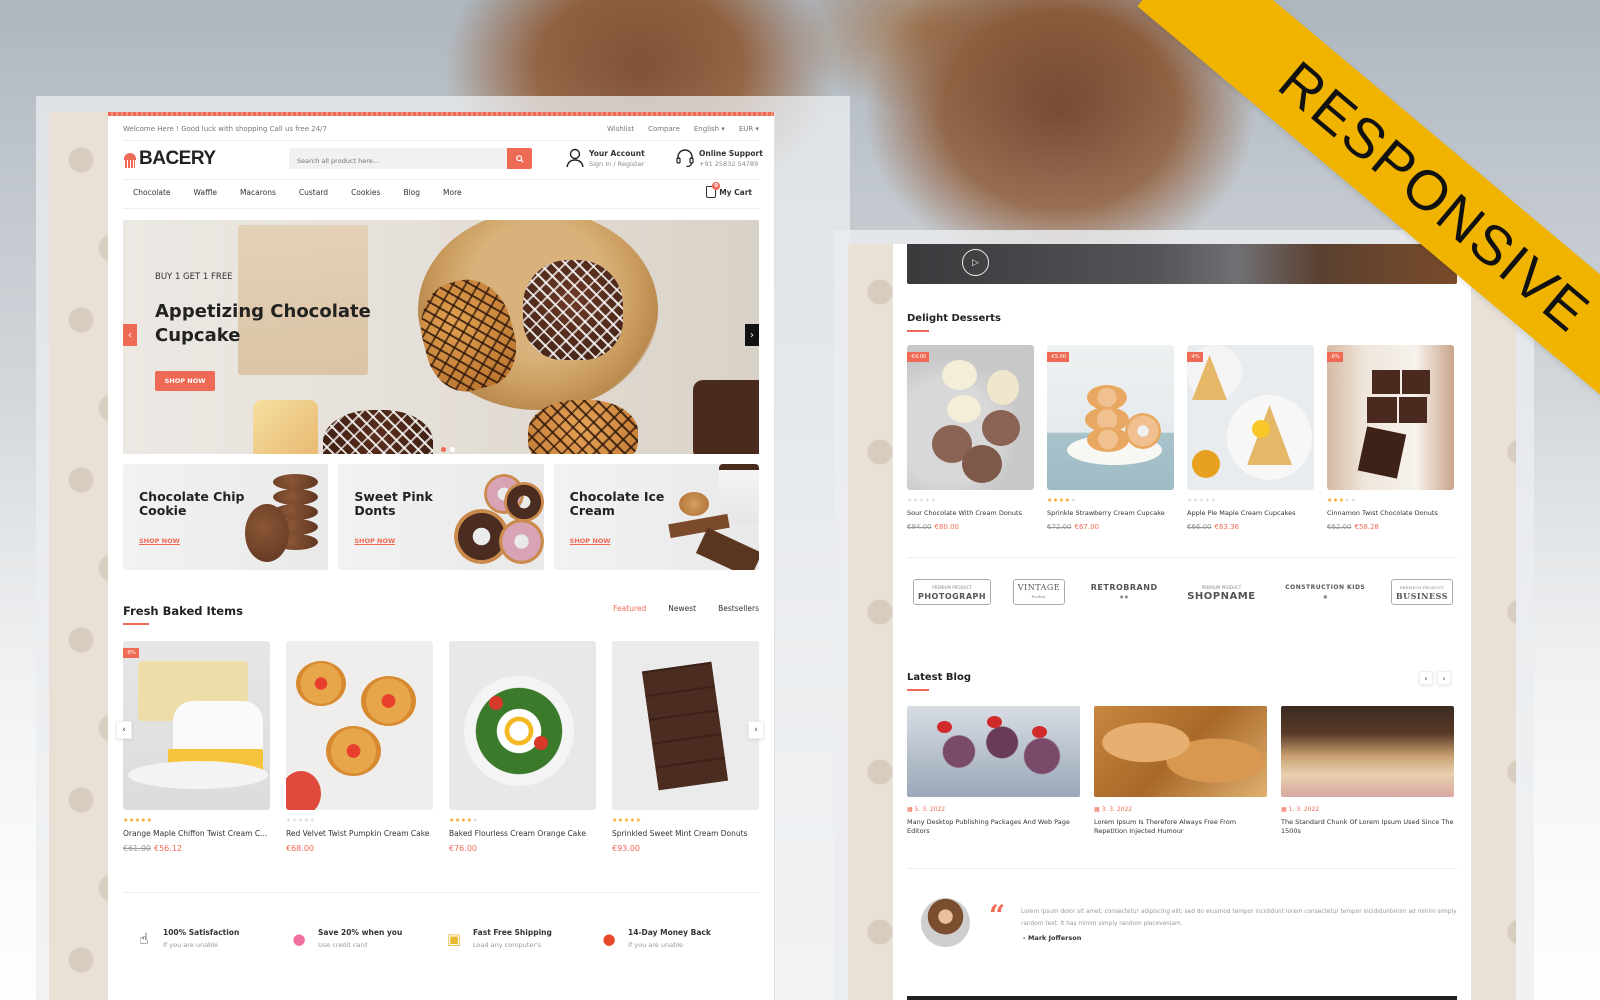 The width and height of the screenshot is (1600, 1000). I want to click on search-icon, so click(519, 158).